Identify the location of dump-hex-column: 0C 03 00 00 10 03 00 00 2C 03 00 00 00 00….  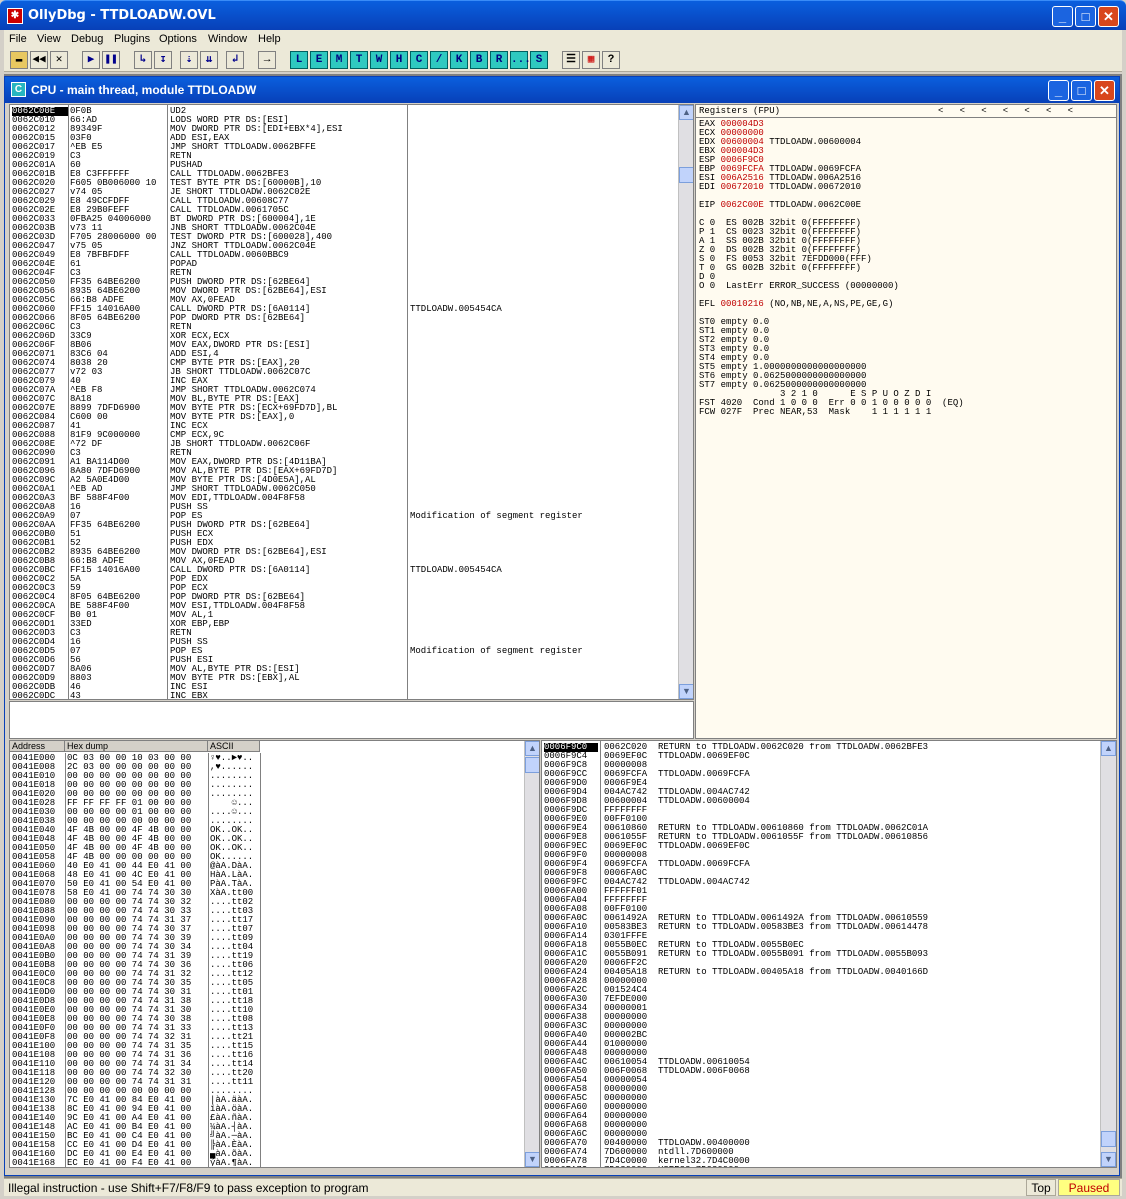
(137, 960).